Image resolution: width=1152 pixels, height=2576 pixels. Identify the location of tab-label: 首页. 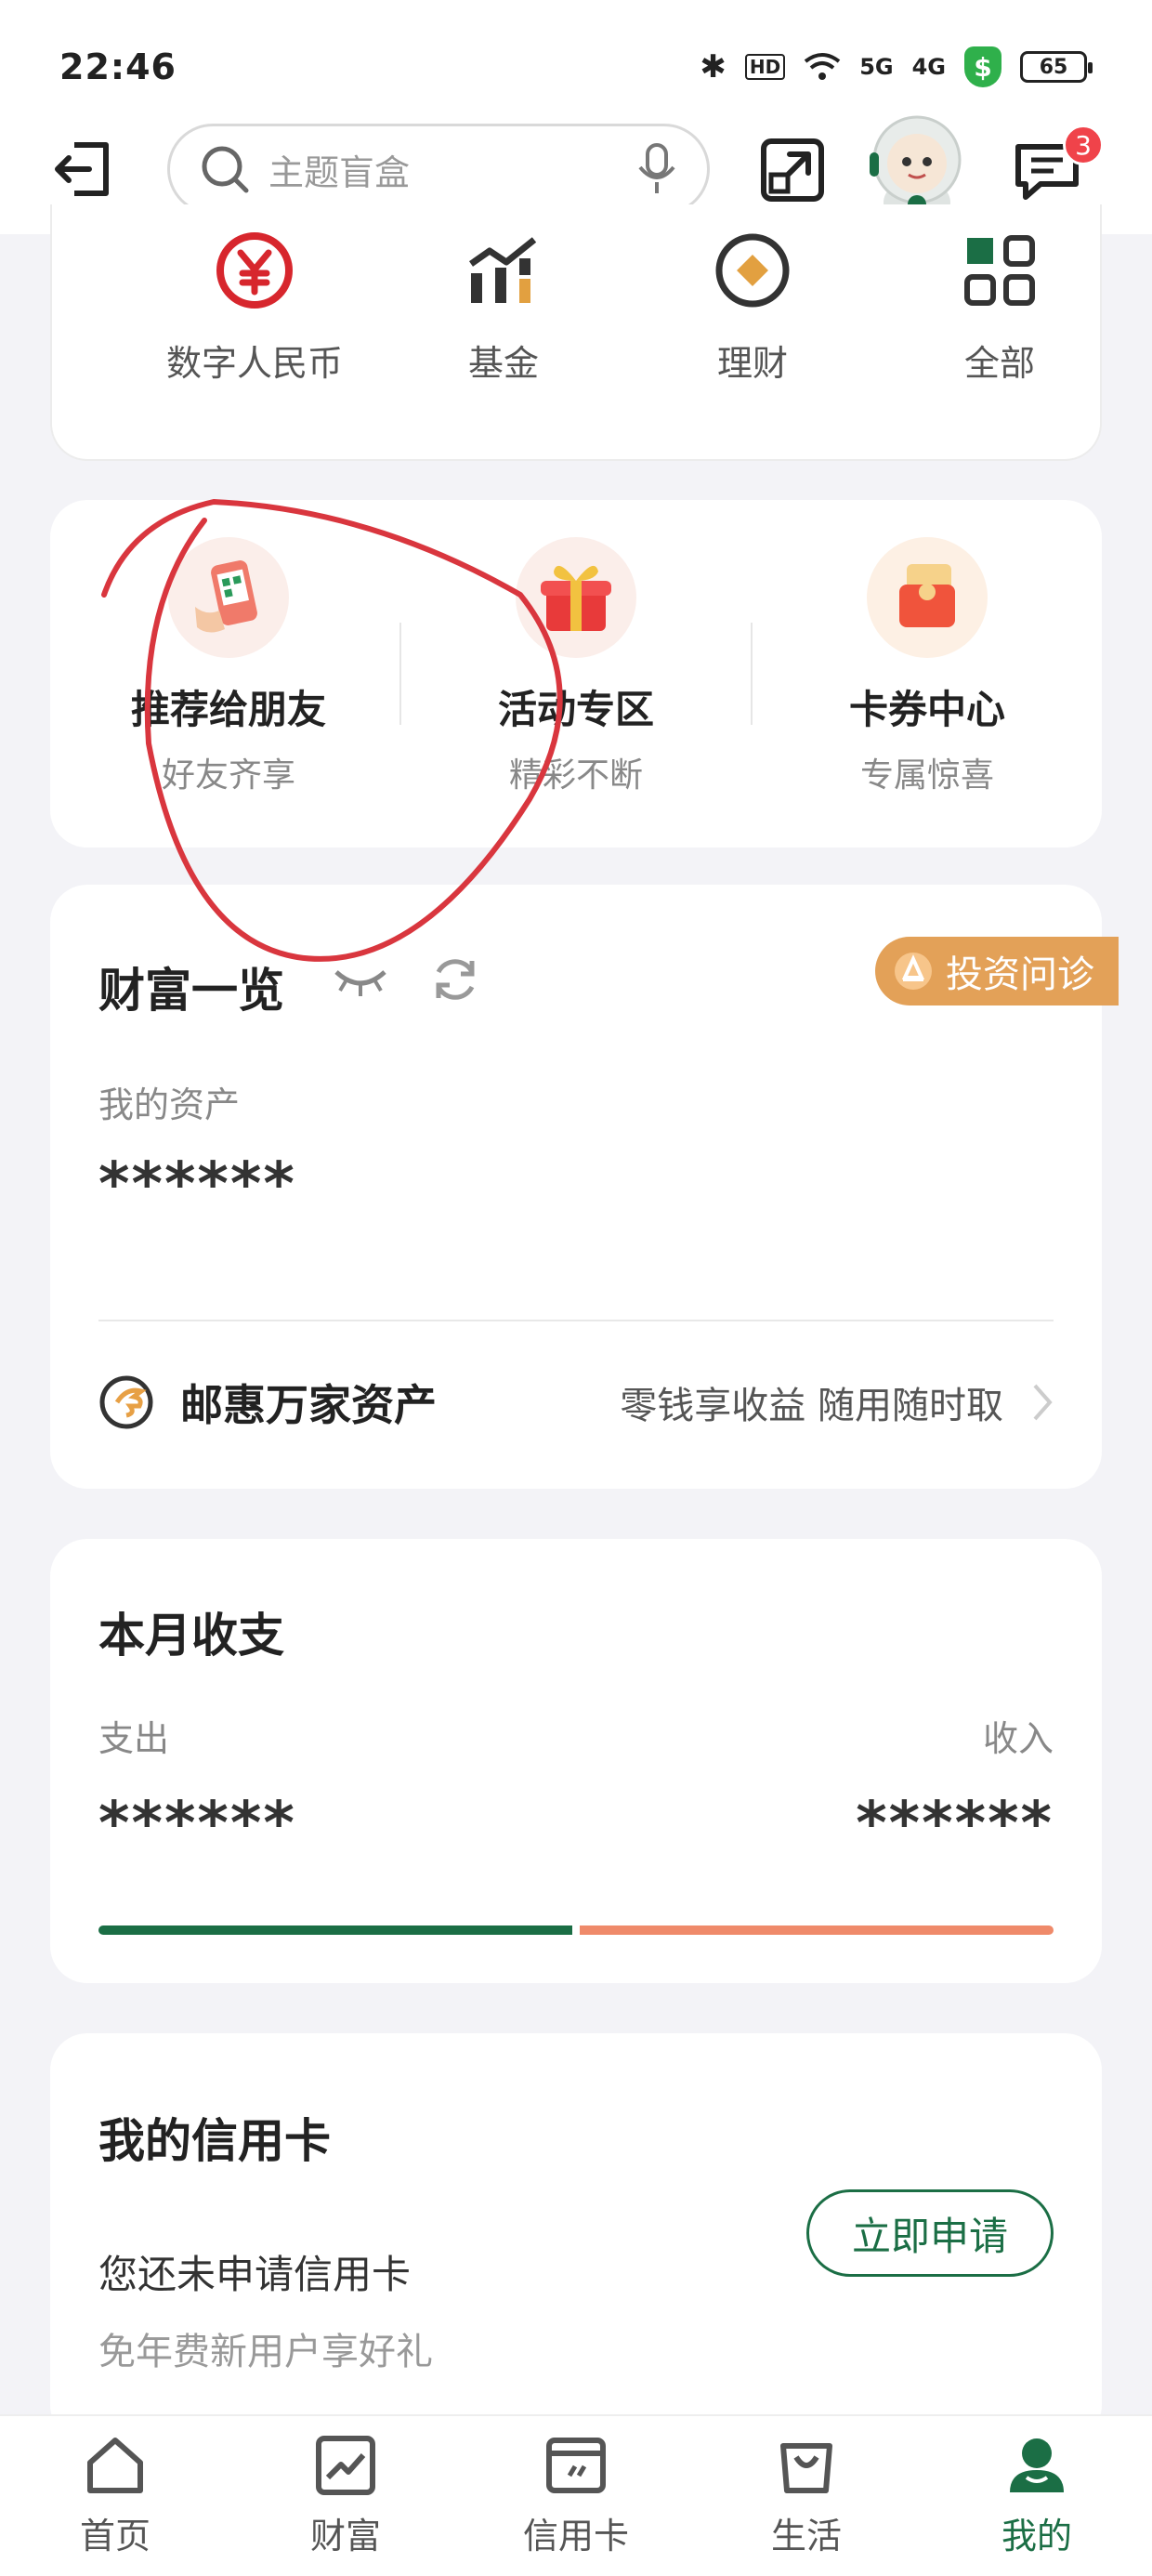
(115, 2536).